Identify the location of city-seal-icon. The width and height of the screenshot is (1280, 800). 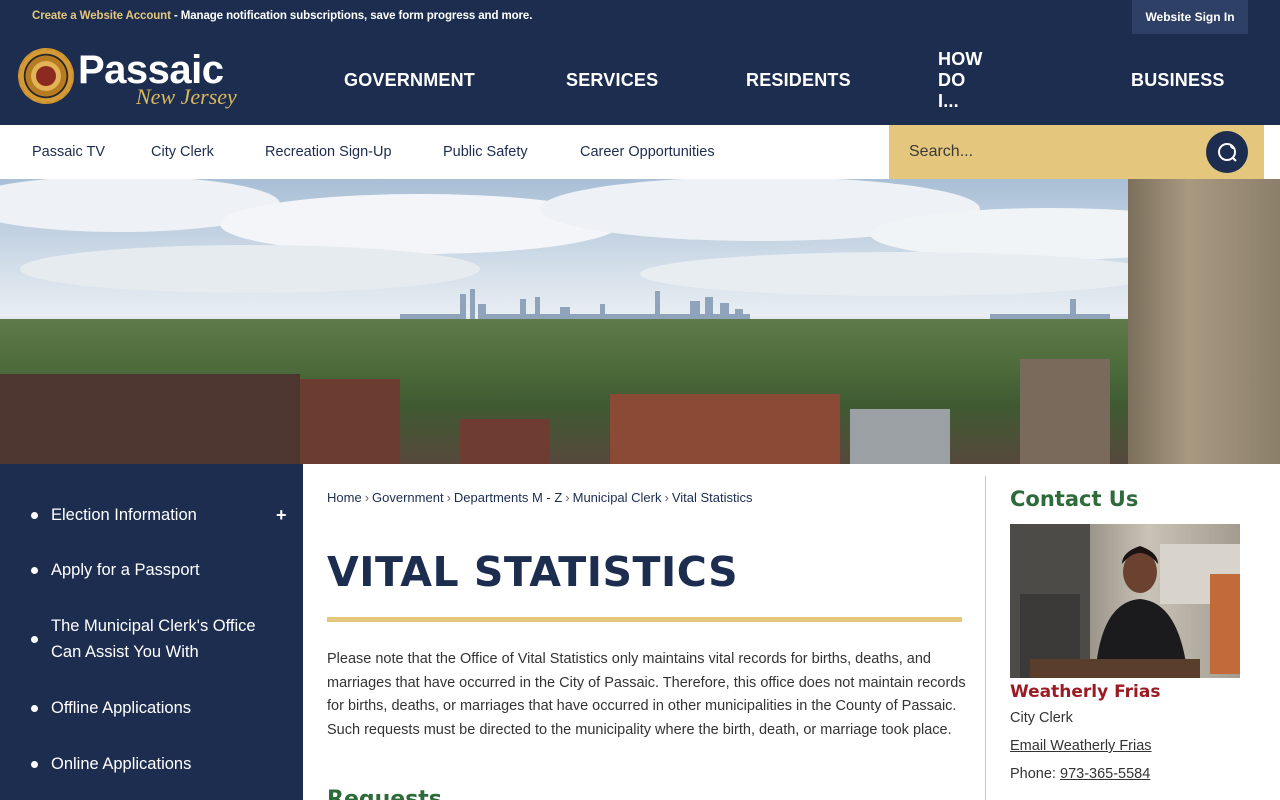
(46, 76).